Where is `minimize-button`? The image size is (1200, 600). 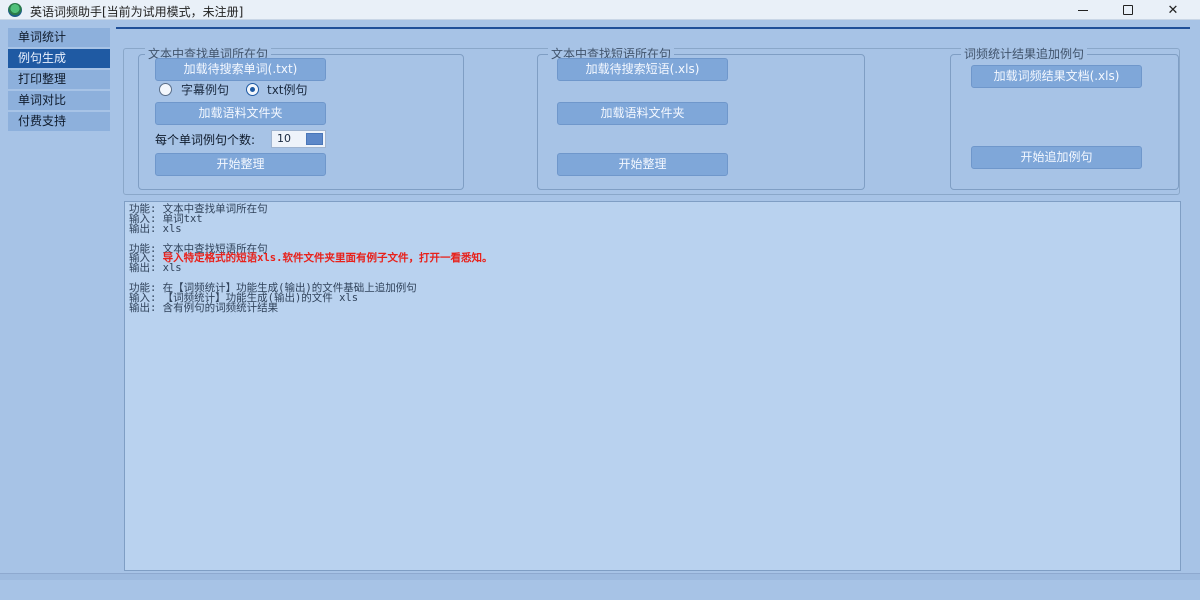
minimize-button is located at coordinates (1083, 10).